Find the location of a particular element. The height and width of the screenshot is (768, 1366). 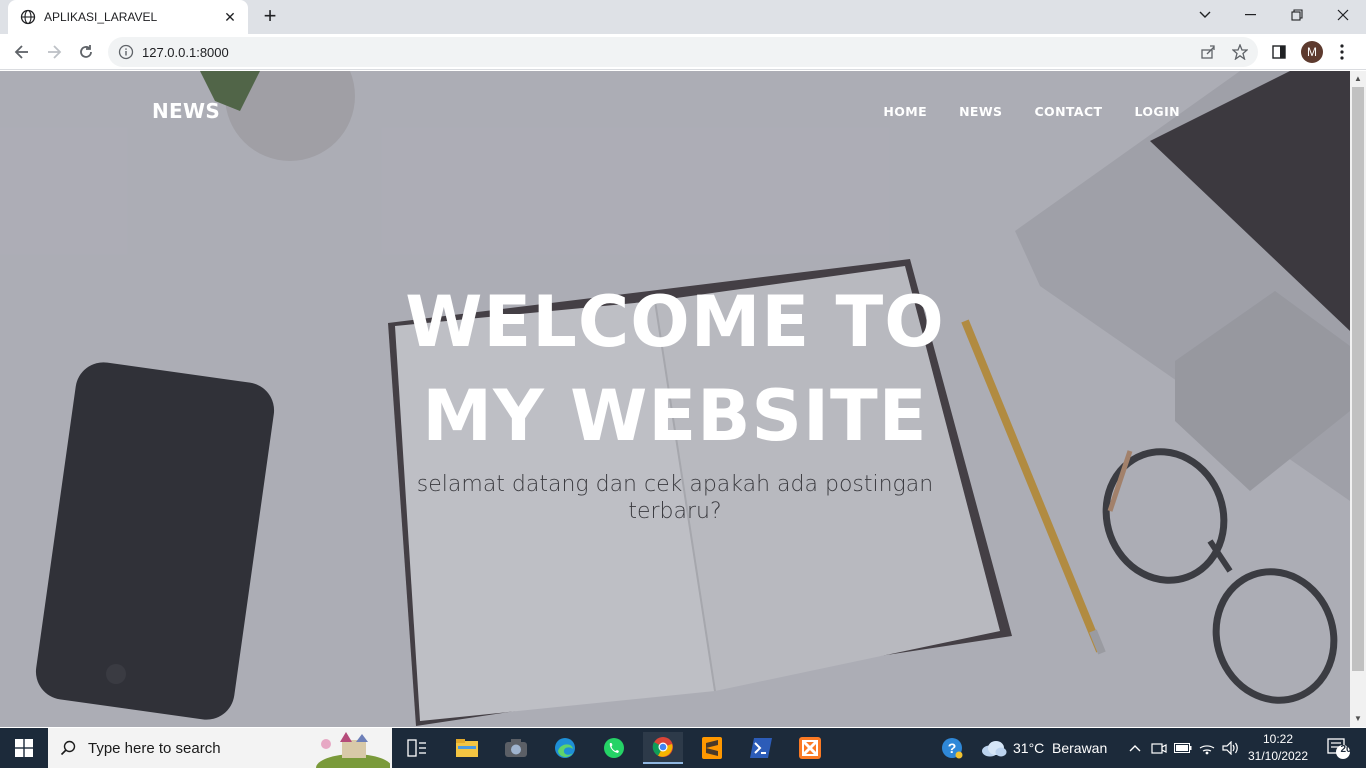

volume-icon is located at coordinates (1231, 748).